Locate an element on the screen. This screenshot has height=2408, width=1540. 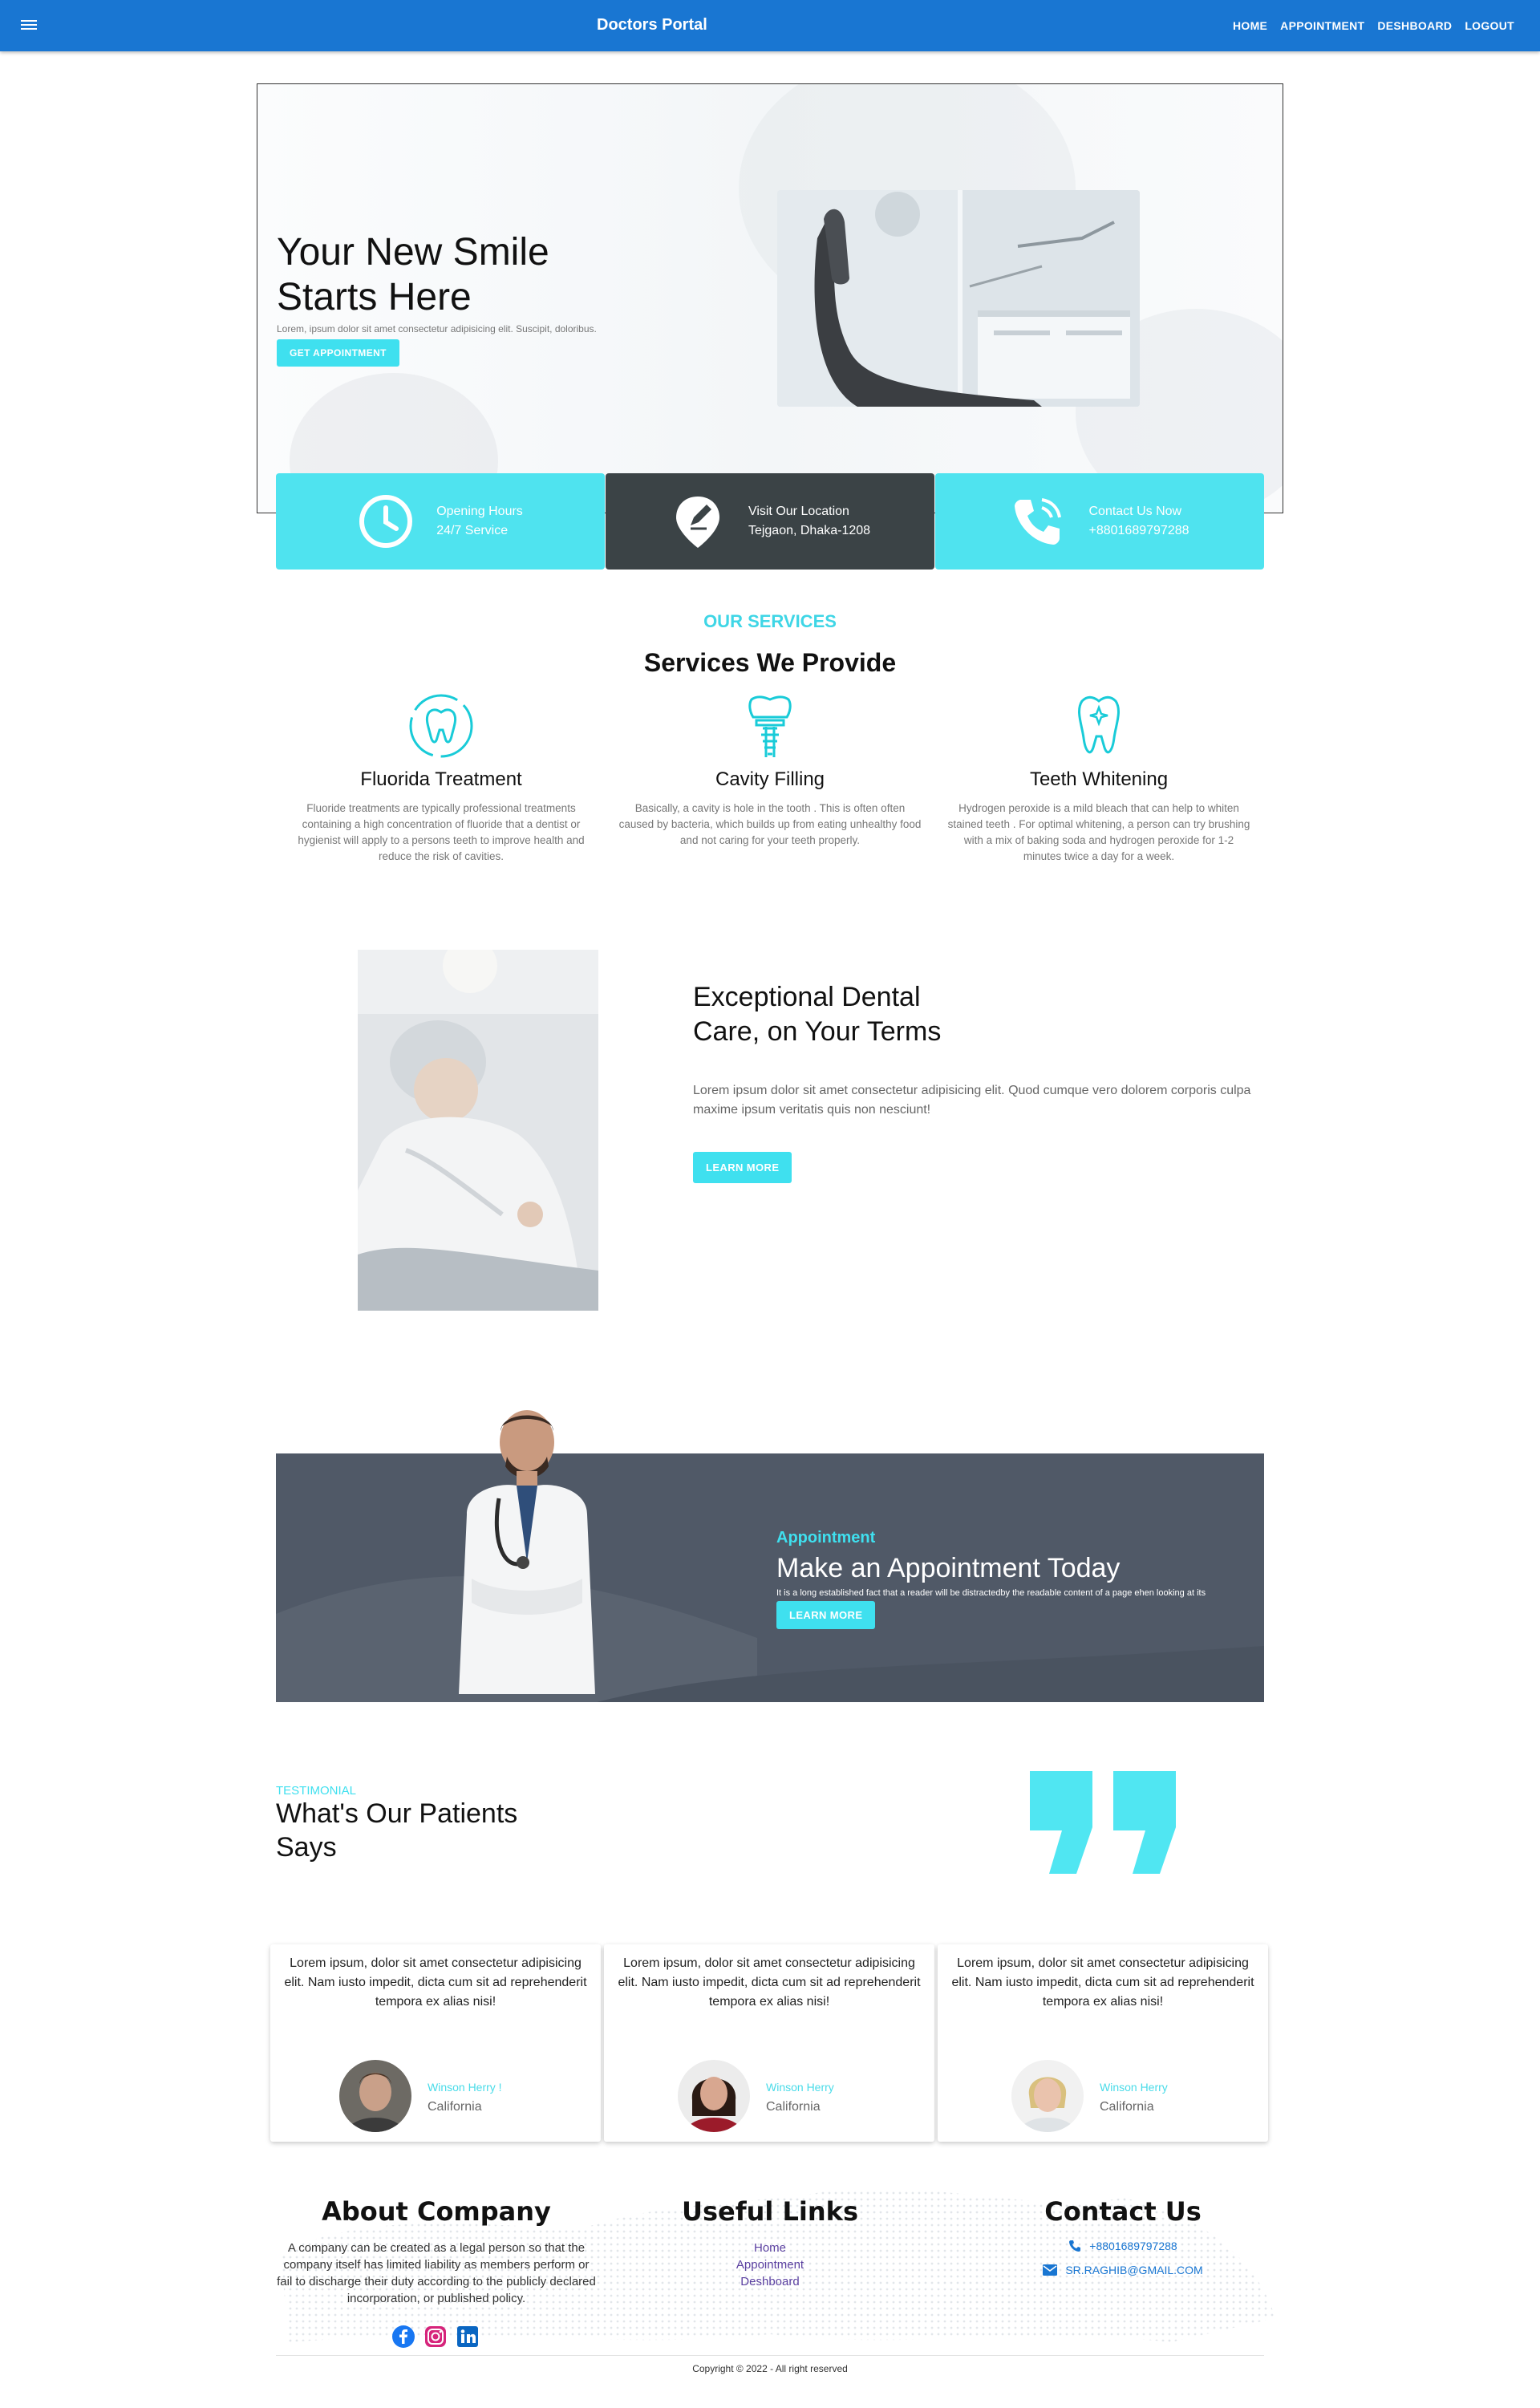
footer-phone: +8801689797288 is located at coordinates (1123, 2246).